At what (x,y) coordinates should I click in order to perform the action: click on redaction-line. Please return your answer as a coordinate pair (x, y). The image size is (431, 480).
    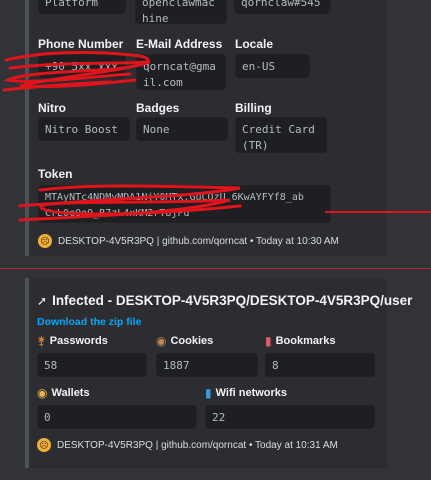
    Looking at the image, I should click on (378, 212).